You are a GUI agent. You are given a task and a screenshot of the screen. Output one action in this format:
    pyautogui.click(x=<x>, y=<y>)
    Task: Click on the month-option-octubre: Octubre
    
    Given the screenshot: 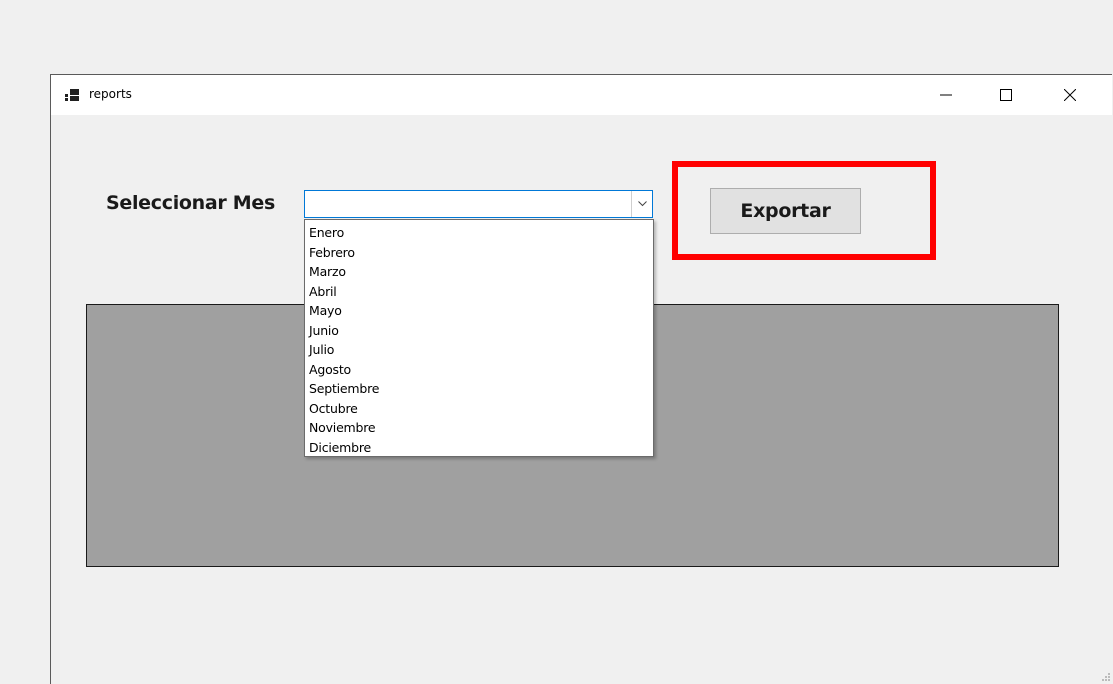 What is the action you would take?
    pyautogui.click(x=479, y=409)
    